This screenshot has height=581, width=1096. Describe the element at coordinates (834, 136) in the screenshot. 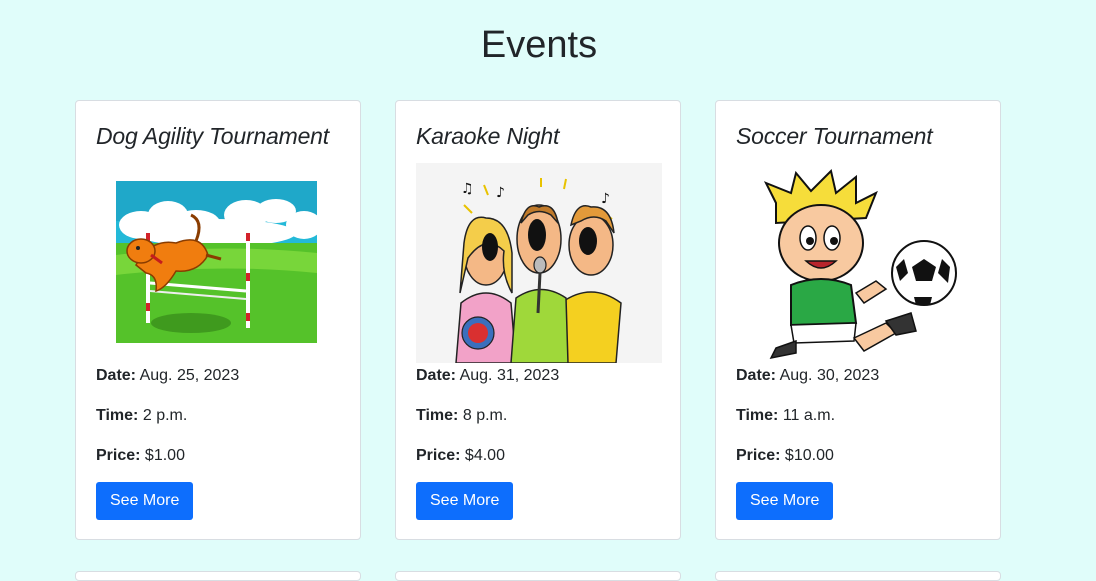

I see `event-title: Soccer Tournament` at that location.